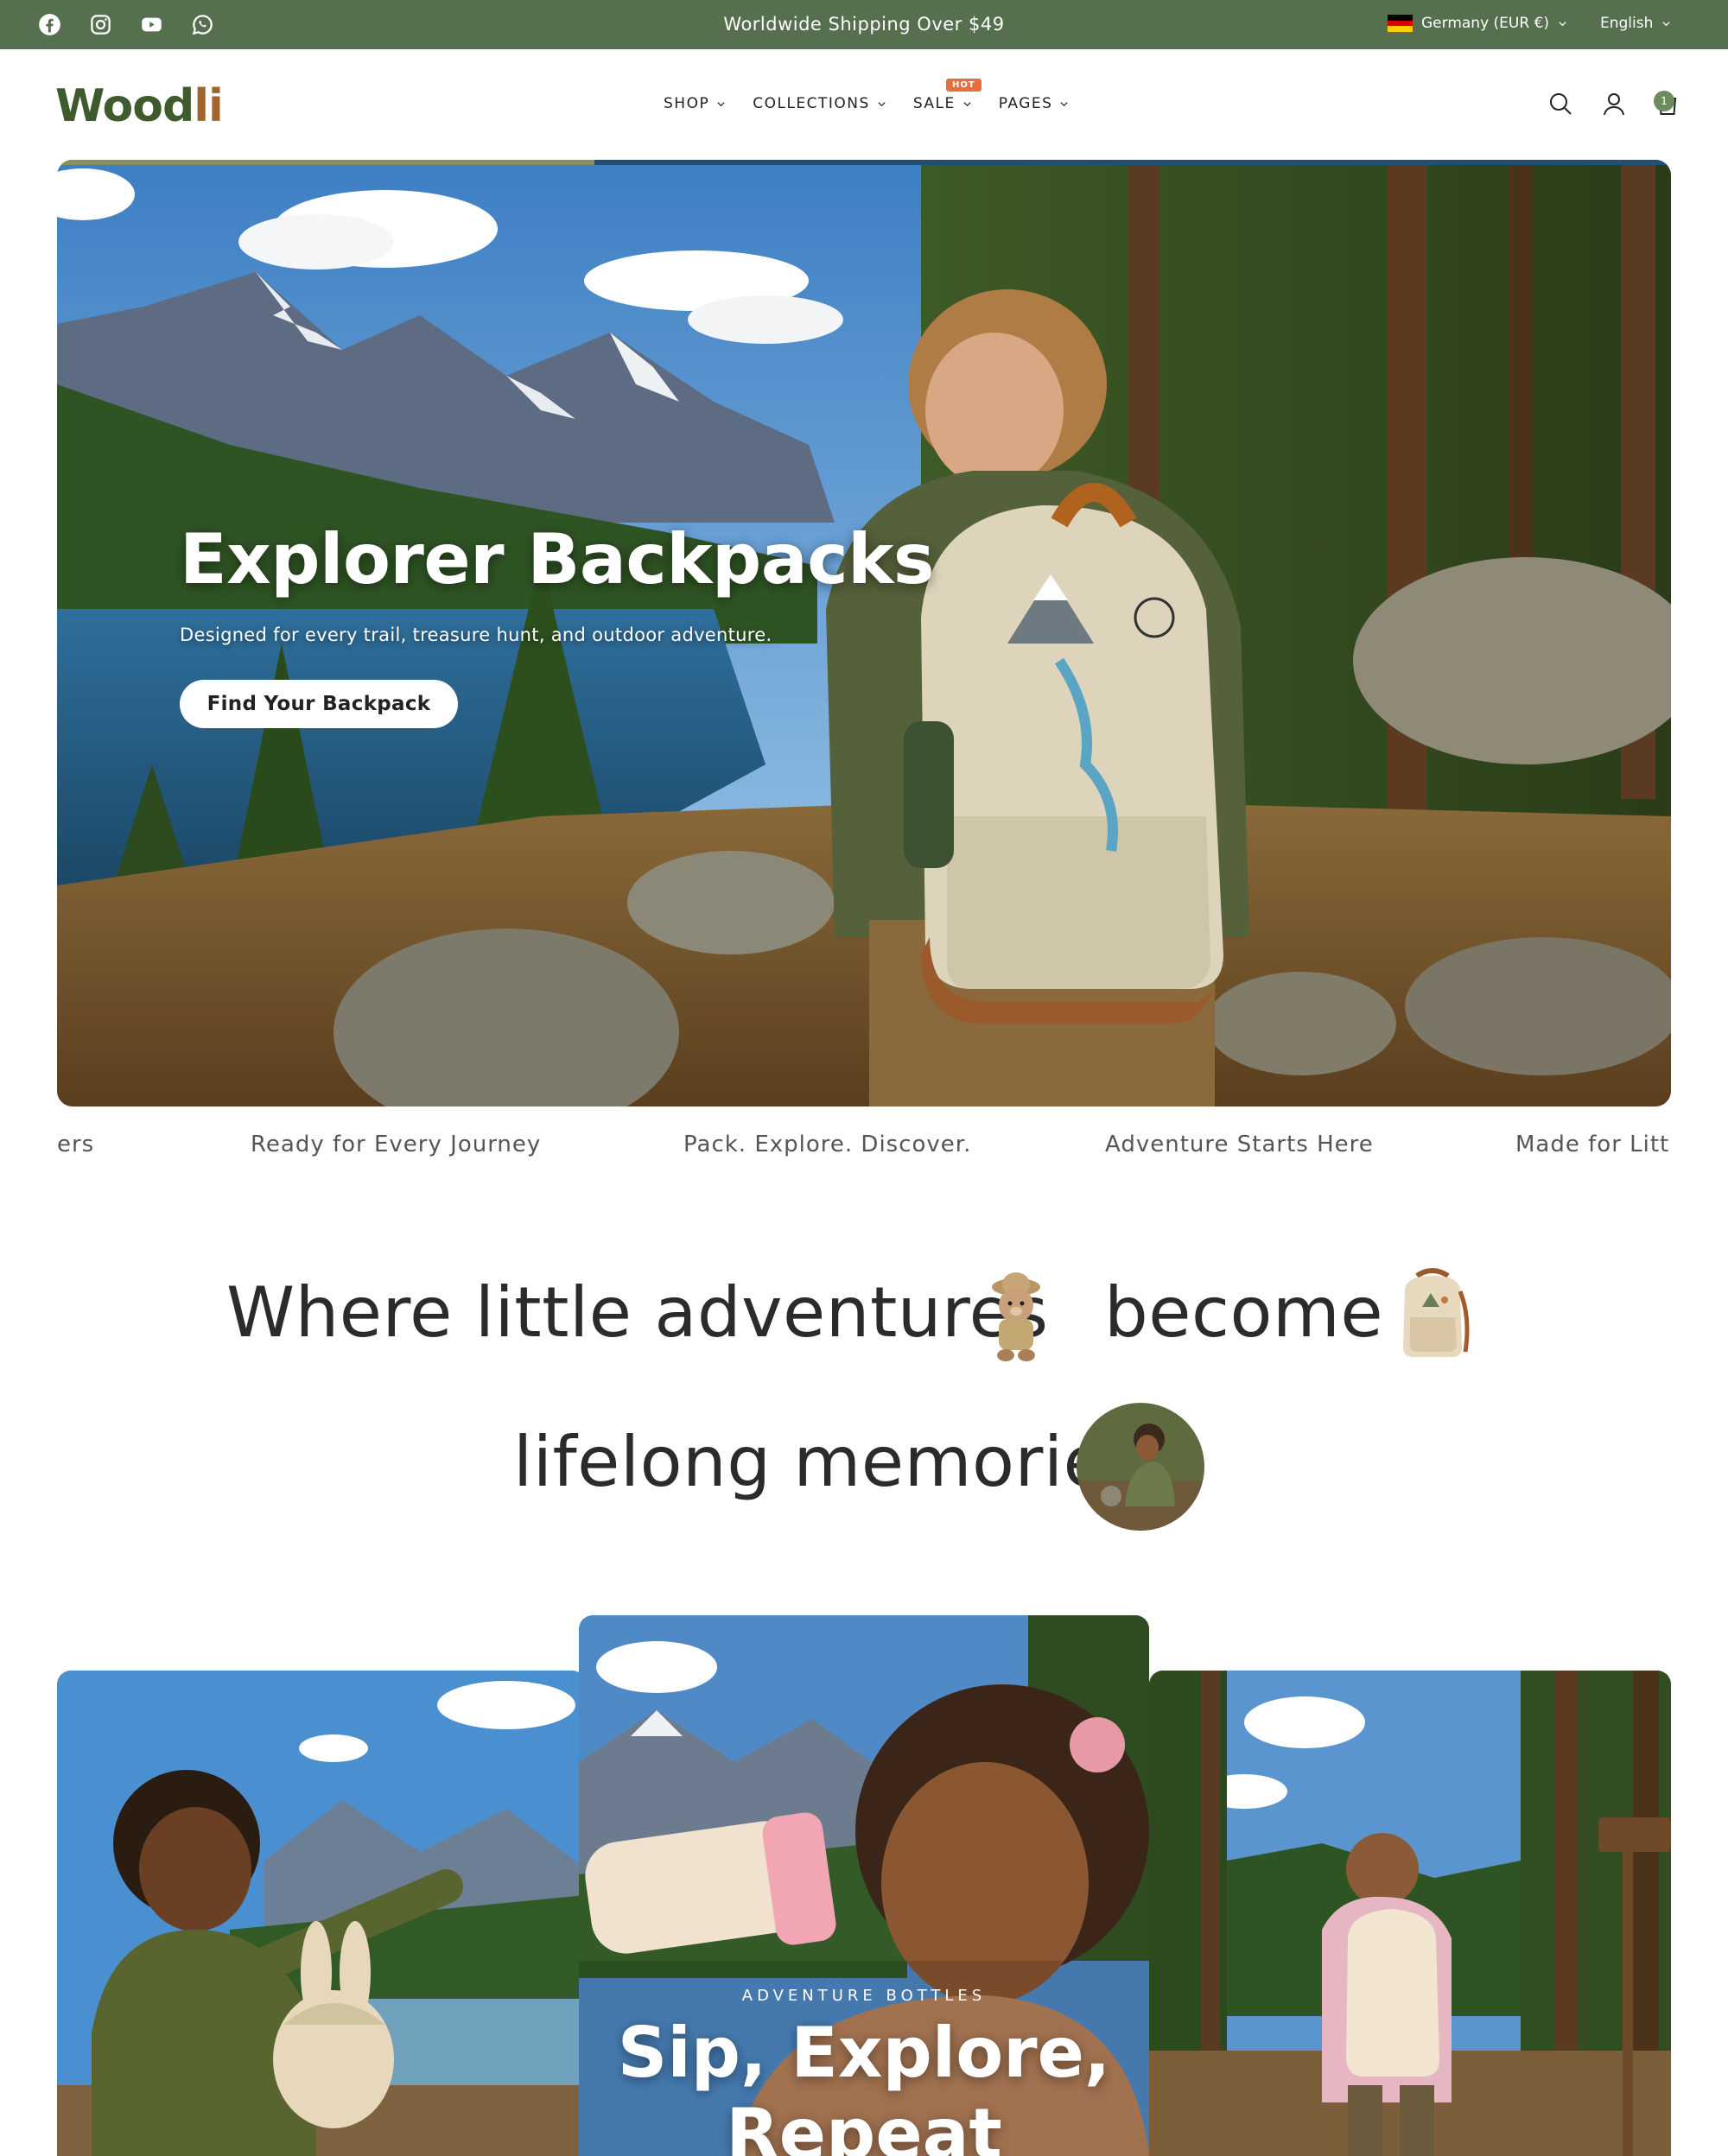  What do you see at coordinates (1025, 103) in the screenshot?
I see `nav-label: PAGES` at bounding box center [1025, 103].